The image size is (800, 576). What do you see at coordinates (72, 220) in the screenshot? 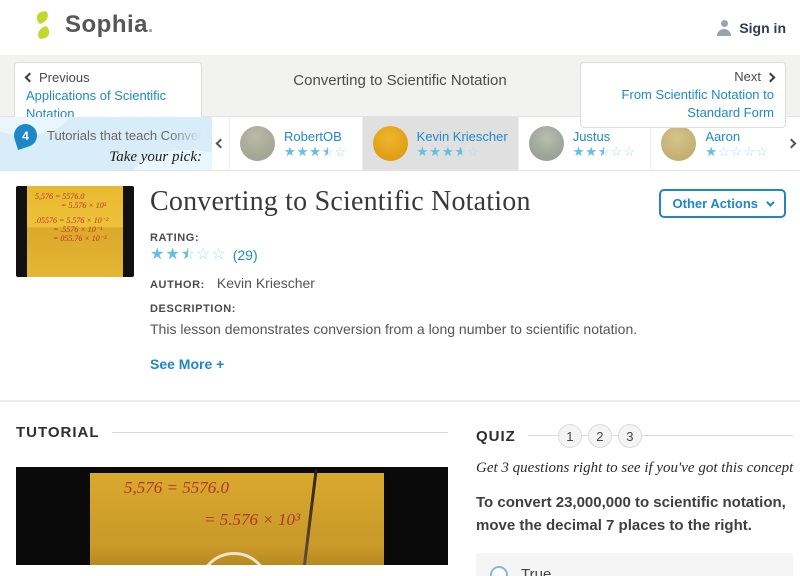
I see `thumbnail-line: .05576 = 5.576 × 10⁻²` at bounding box center [72, 220].